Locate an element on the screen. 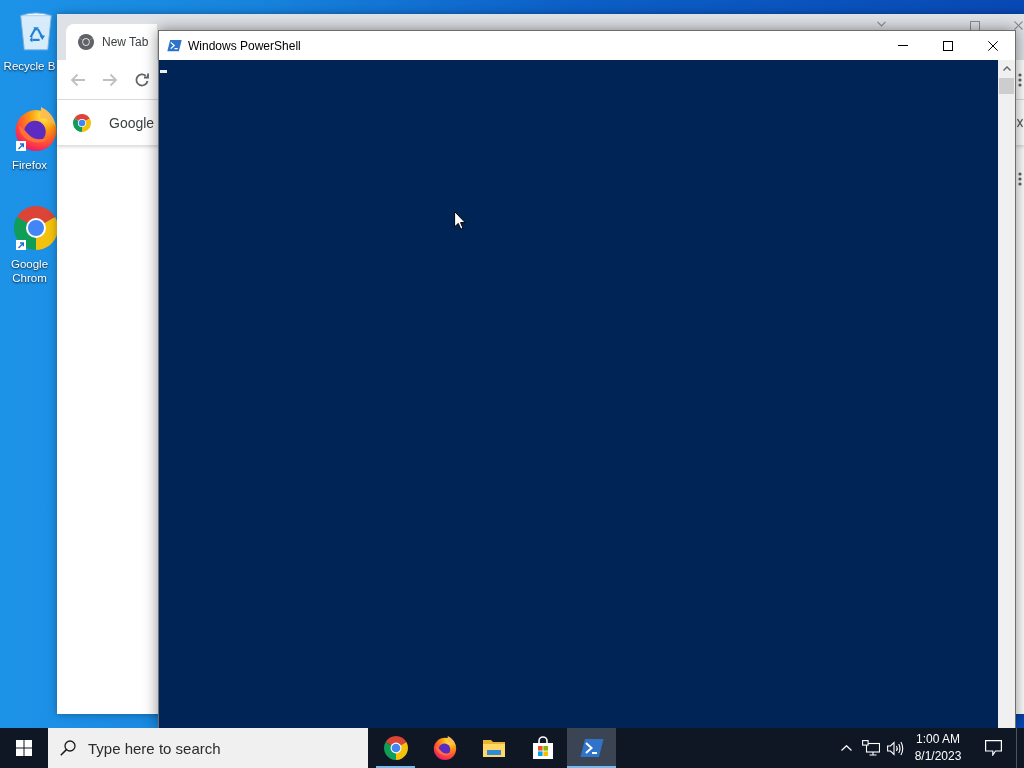 Image resolution: width=1024 pixels, height=768 pixels. speaker-icon is located at coordinates (895, 748).